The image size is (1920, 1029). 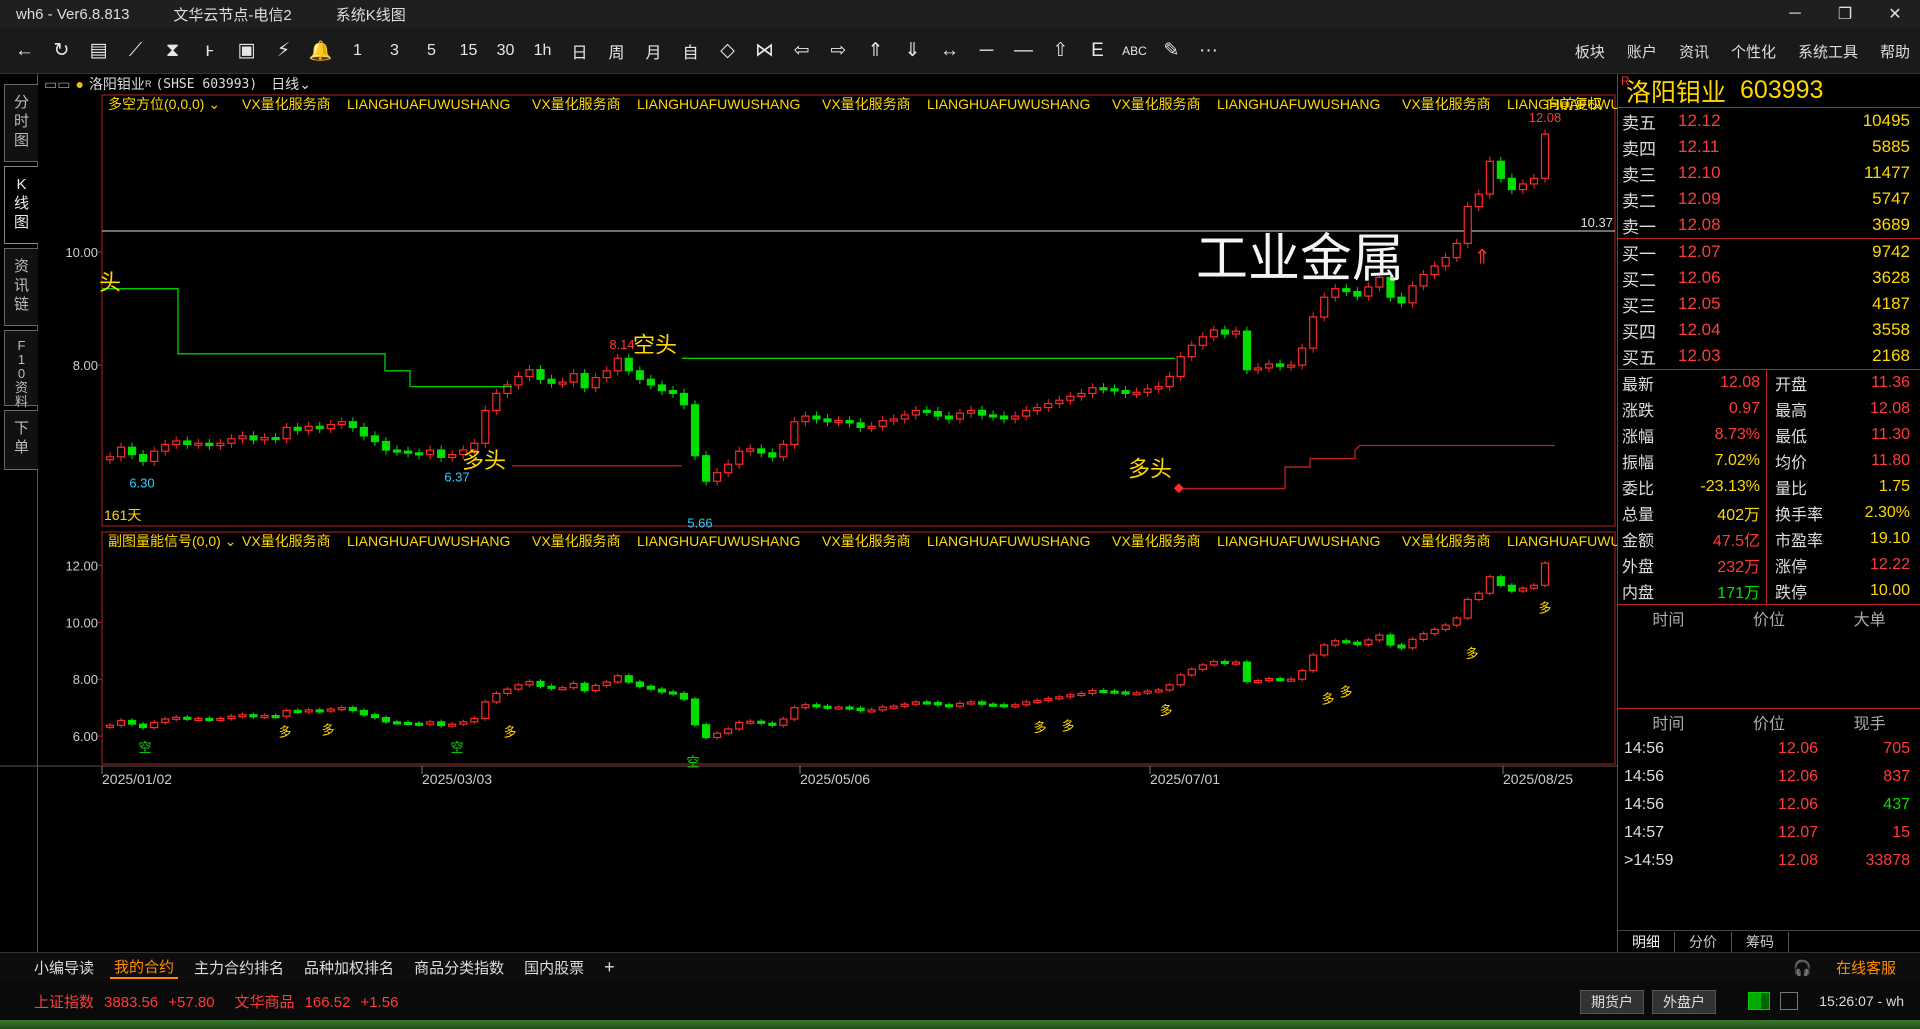 What do you see at coordinates (1769, 225) in the screenshot?
I see `ask-row: 卖一 12.08 3689` at bounding box center [1769, 225].